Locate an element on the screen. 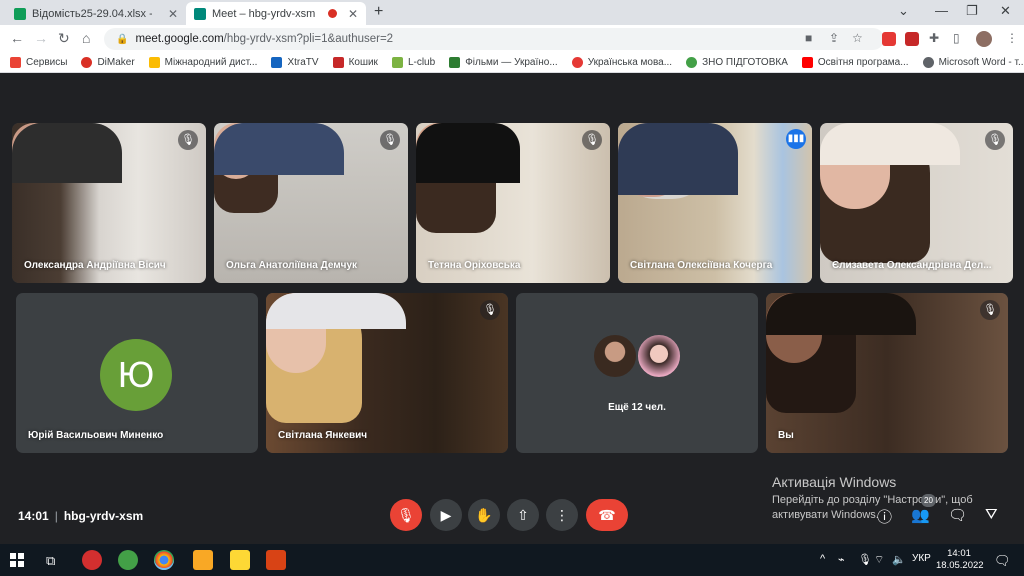  mic-toggle-button: 🎙 is located at coordinates (406, 515).